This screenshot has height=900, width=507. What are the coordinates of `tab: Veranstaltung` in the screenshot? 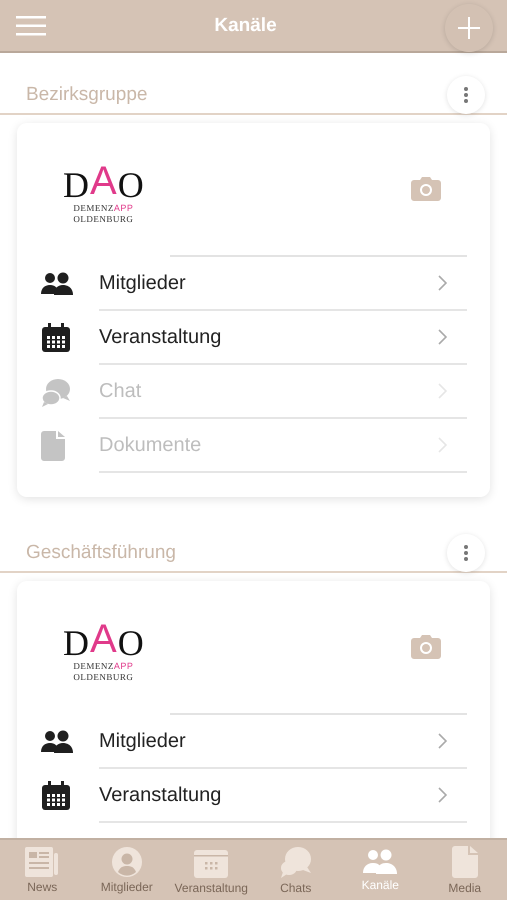 It's located at (211, 870).